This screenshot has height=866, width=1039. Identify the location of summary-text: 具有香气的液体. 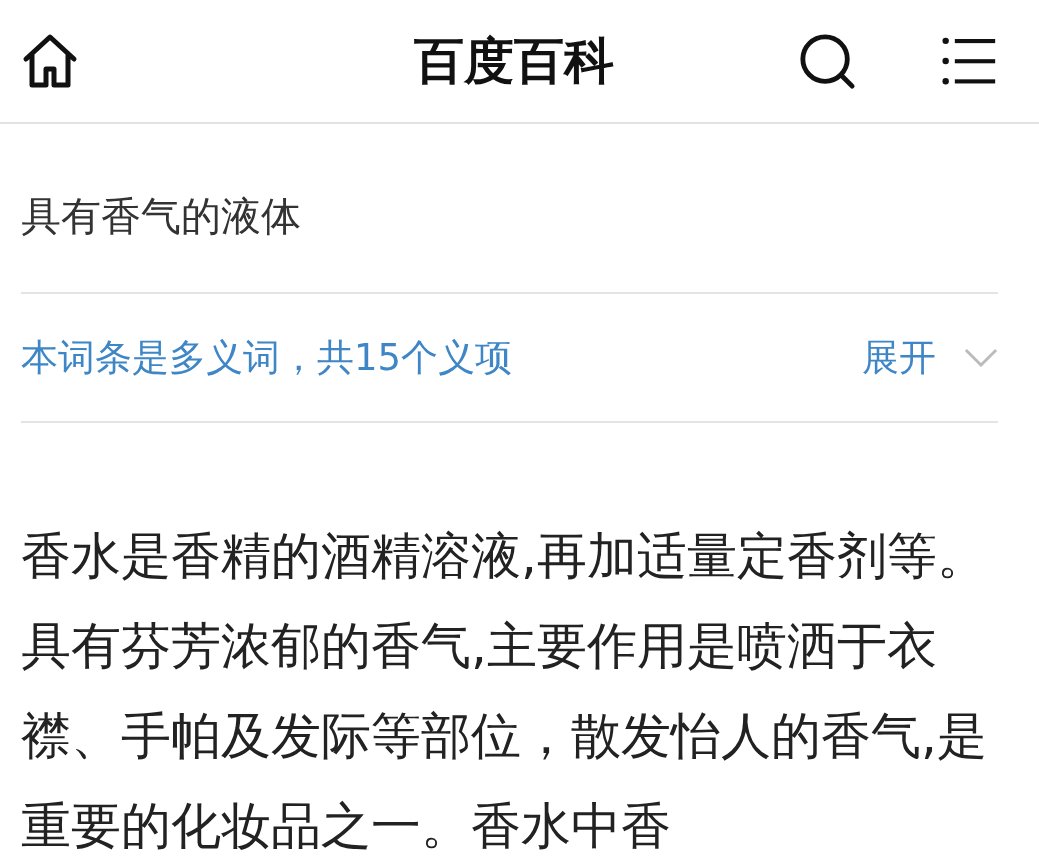
(161, 216).